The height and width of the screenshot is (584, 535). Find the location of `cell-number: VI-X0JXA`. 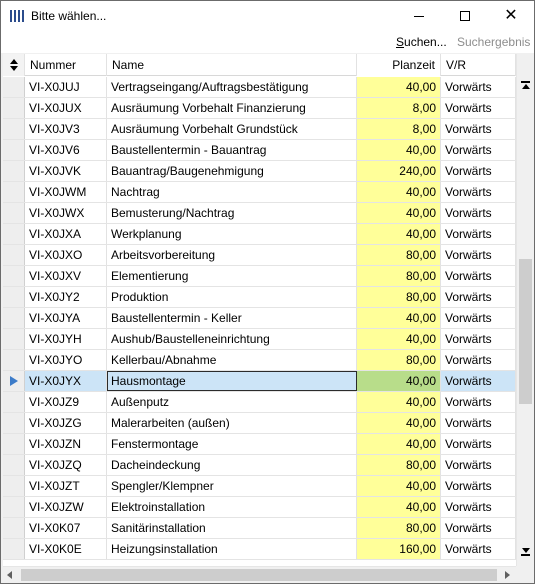

cell-number: VI-X0JXA is located at coordinates (66, 234).